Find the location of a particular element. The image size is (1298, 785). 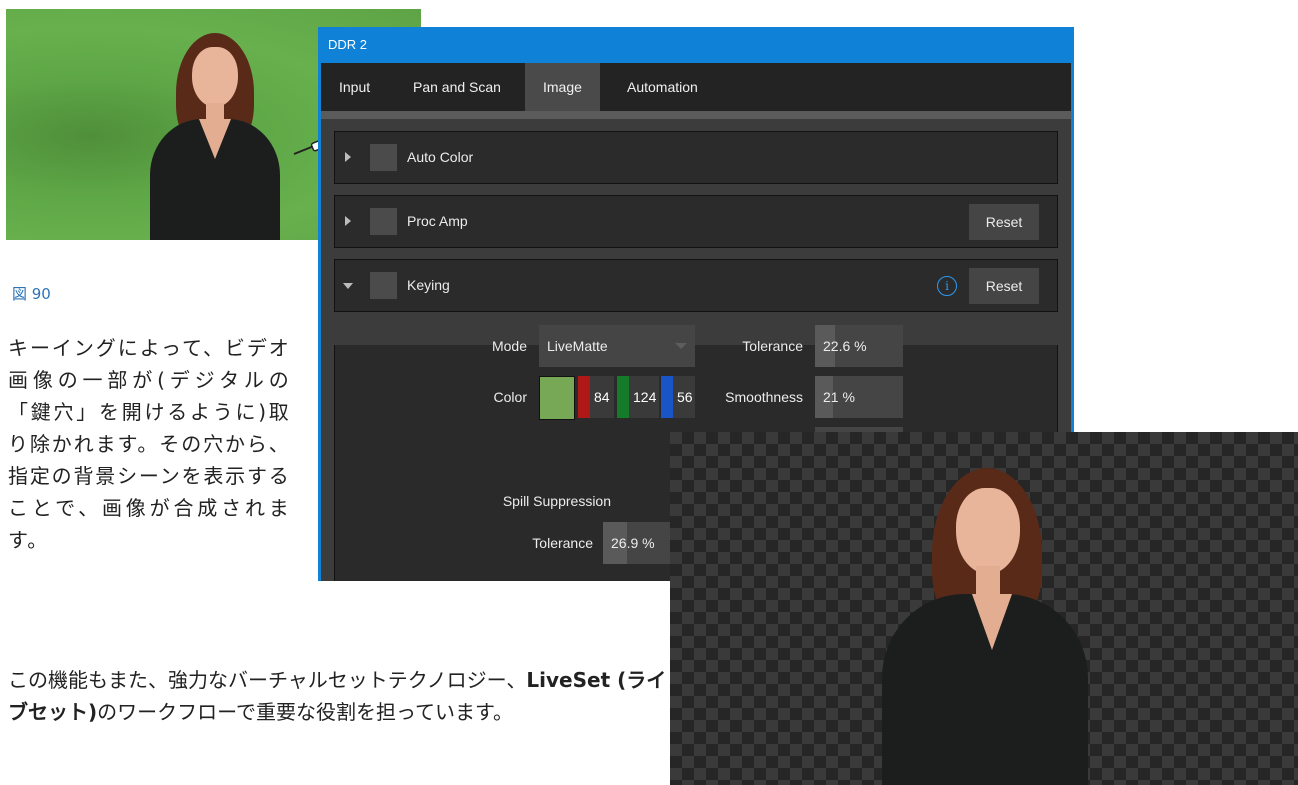

red-channel-field: 84 is located at coordinates (596, 397).